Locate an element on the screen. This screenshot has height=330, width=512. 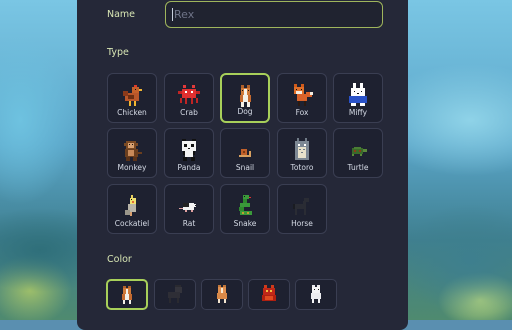
snake-icon is located at coordinates (245, 205).